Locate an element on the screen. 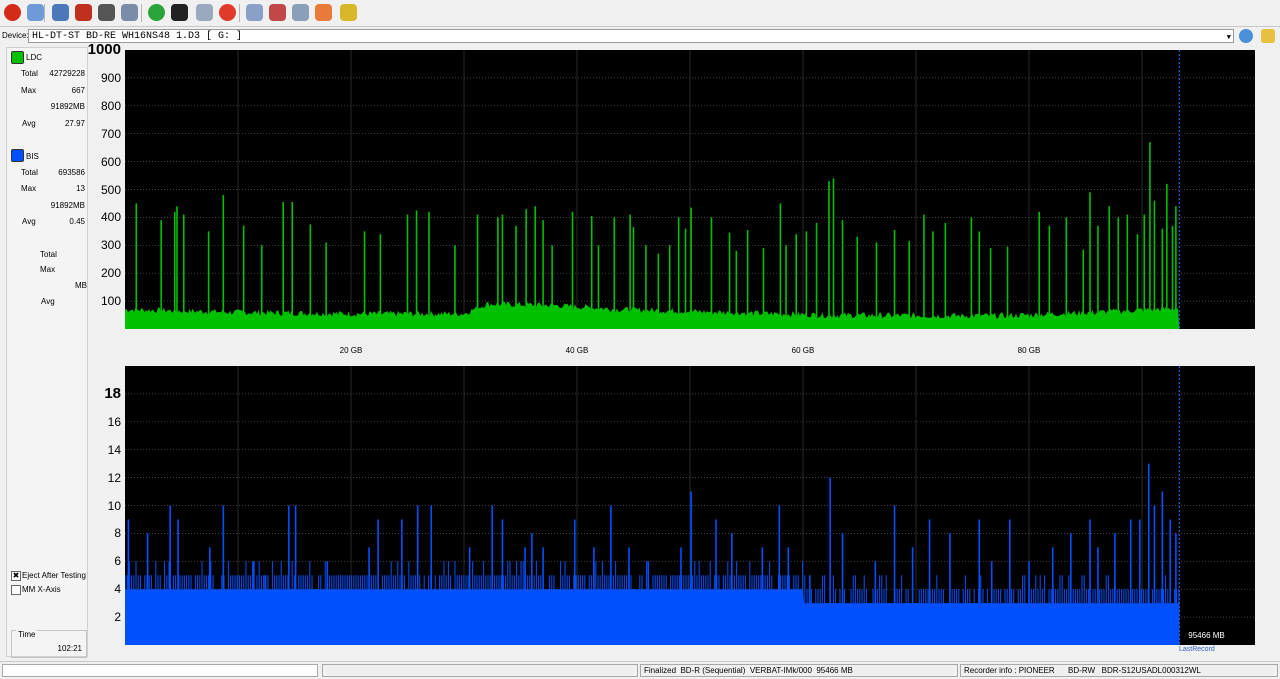  y-tick-label: 8 is located at coordinates (117, 533).